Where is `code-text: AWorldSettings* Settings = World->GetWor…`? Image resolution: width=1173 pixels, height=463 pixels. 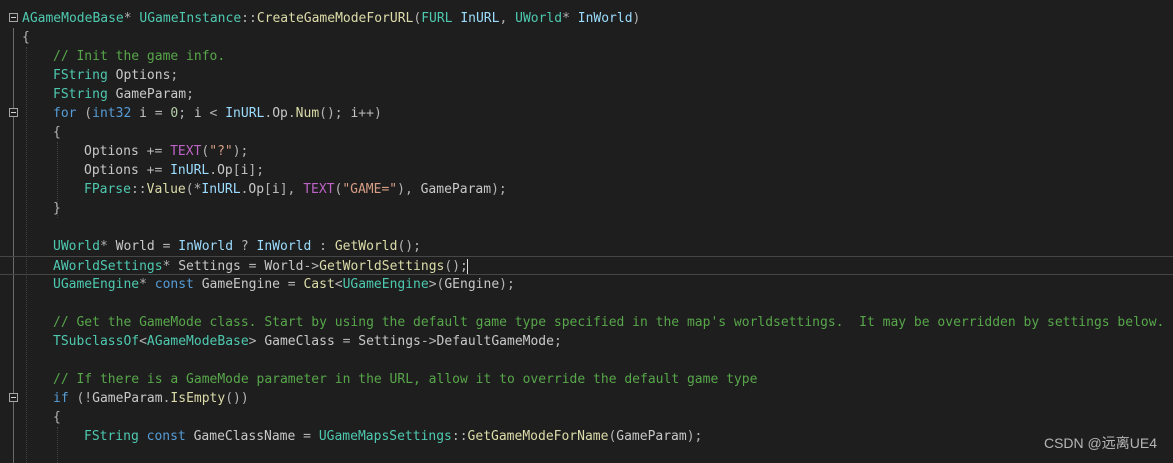 code-text: AWorldSettings* Settings = World->GetWor… is located at coordinates (260, 266).